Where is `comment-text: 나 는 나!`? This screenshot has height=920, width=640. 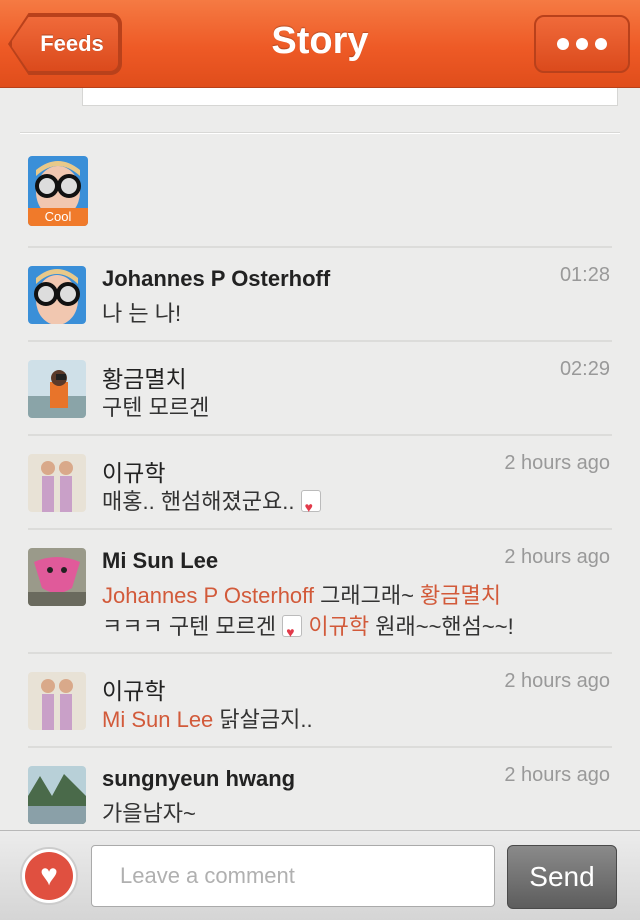
comment-text: 나 는 나! is located at coordinates (142, 313).